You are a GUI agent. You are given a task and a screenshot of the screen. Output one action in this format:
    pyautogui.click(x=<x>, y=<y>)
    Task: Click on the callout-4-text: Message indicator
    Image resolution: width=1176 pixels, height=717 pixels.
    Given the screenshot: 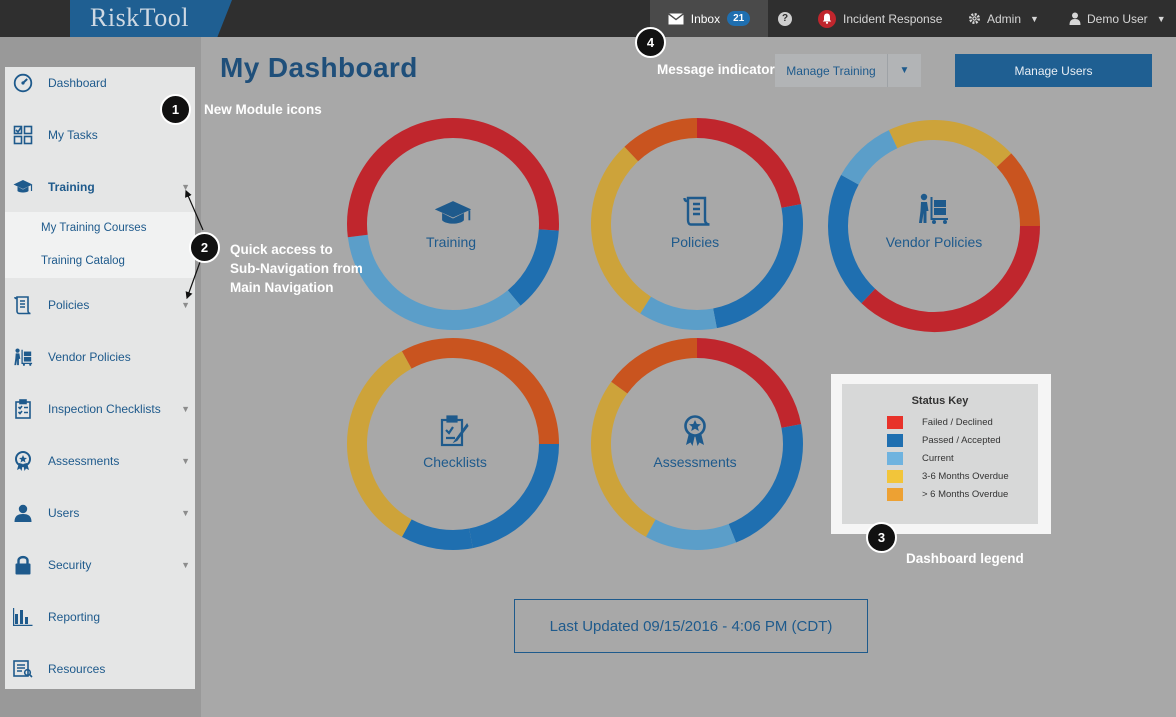 What is the action you would take?
    pyautogui.click(x=716, y=69)
    